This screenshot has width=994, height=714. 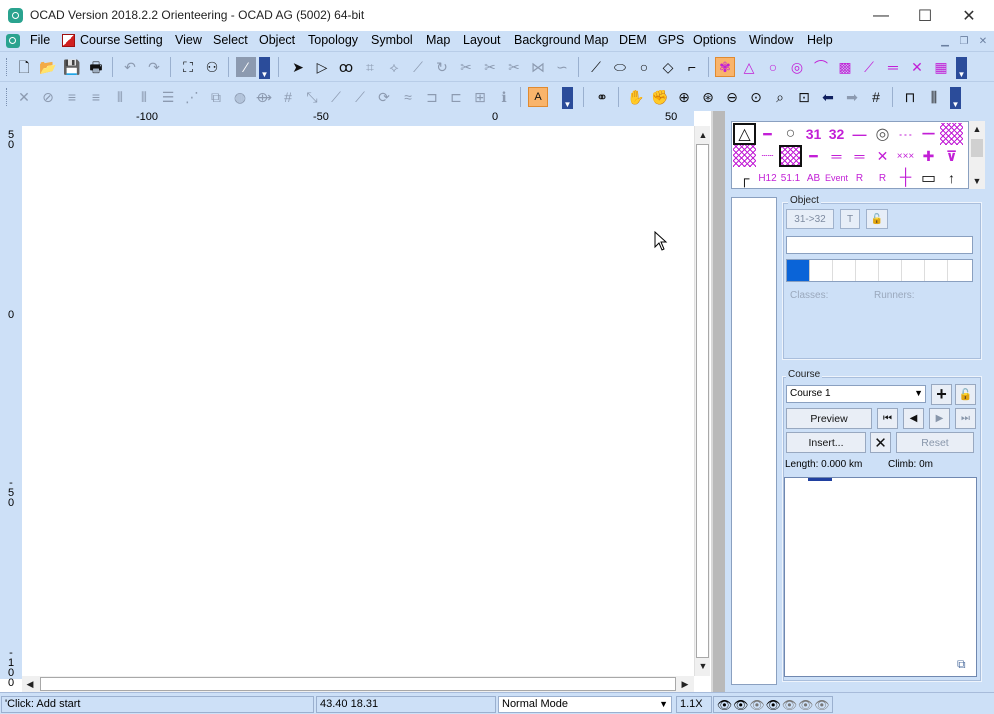 I want to click on symbol-dangerous-area, so click(x=790, y=156).